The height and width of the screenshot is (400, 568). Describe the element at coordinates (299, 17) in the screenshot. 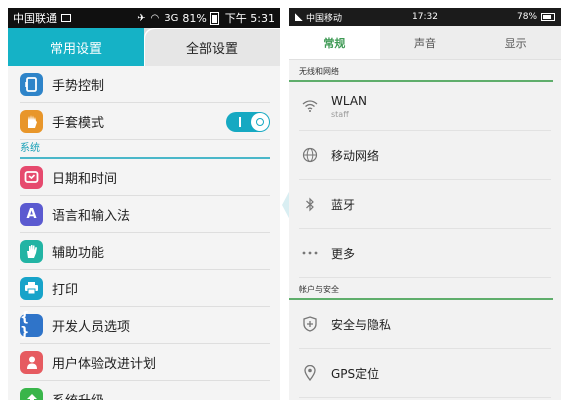

I see `signal-icon` at that location.